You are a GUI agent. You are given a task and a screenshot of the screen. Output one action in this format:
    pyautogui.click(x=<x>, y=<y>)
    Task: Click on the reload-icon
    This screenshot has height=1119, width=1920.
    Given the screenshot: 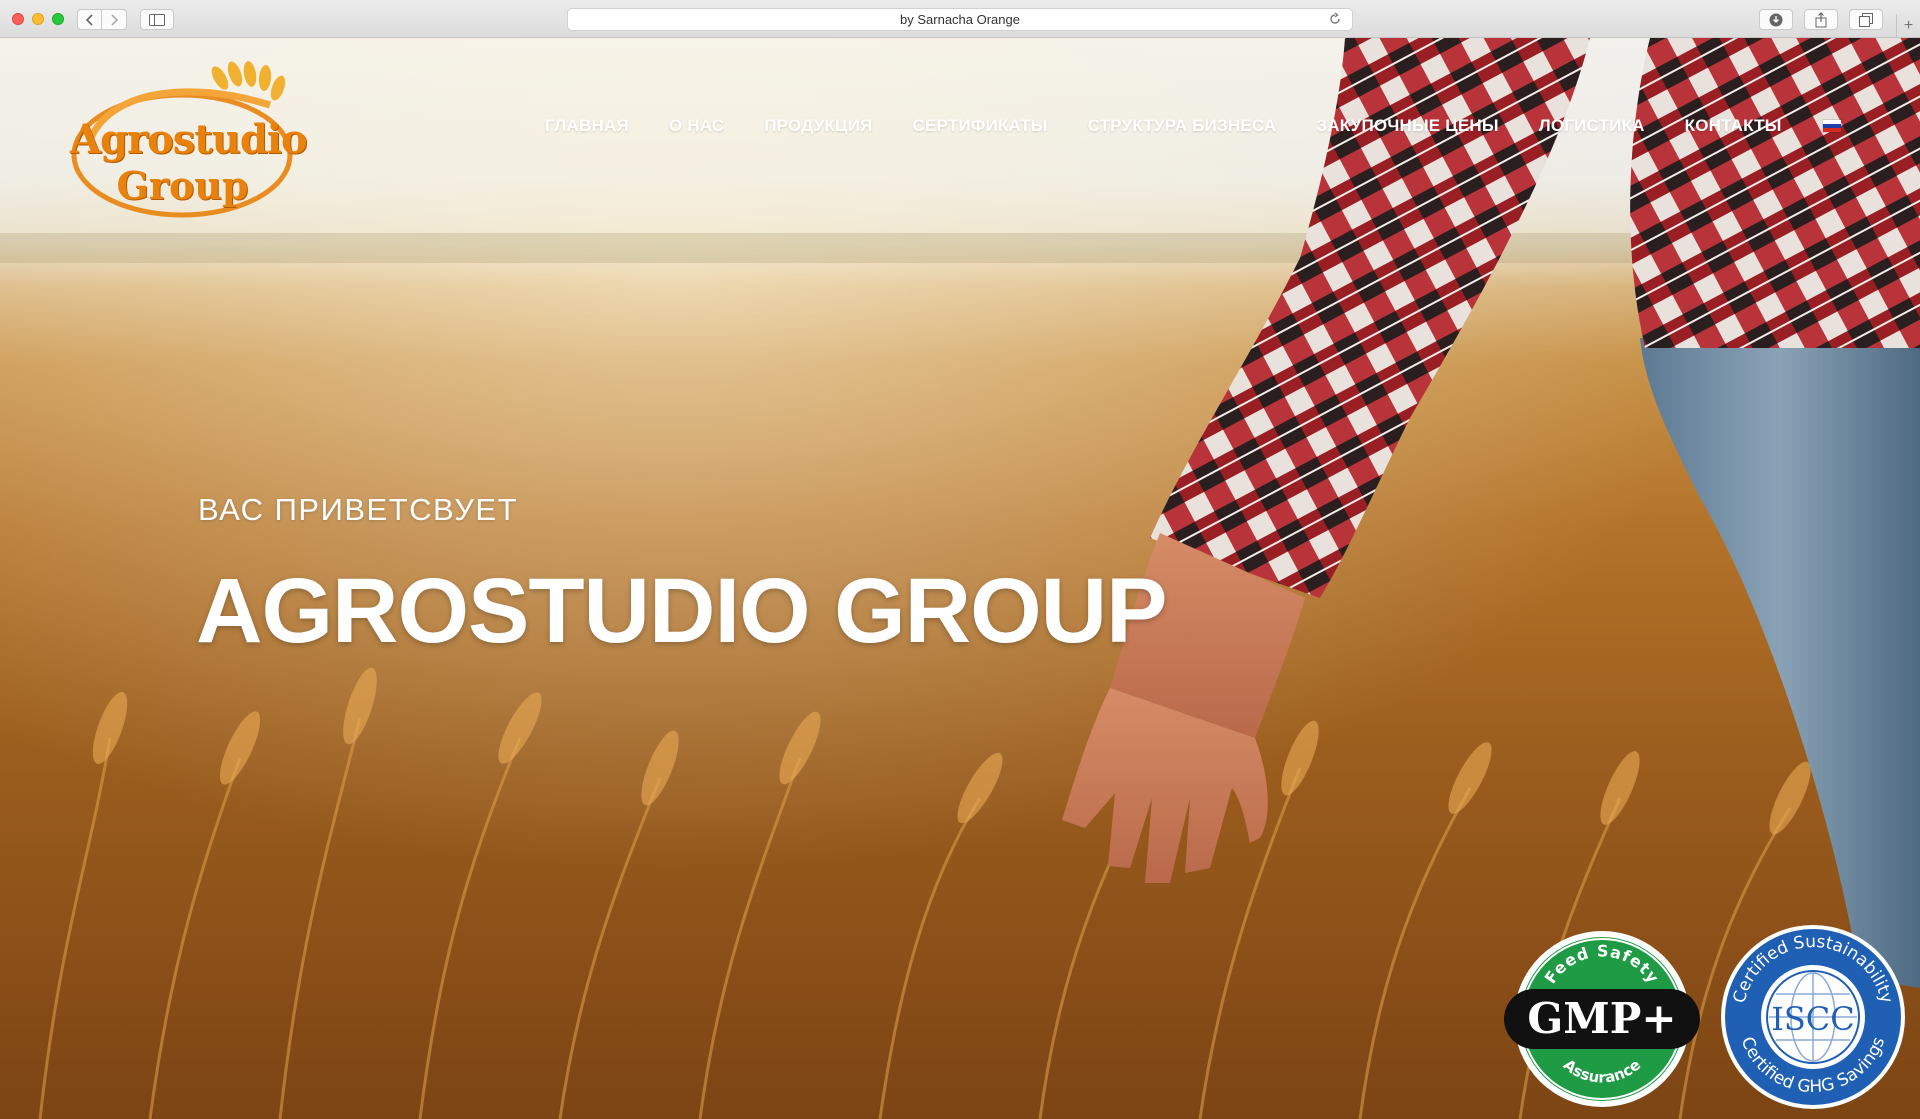 What is the action you would take?
    pyautogui.click(x=1335, y=19)
    